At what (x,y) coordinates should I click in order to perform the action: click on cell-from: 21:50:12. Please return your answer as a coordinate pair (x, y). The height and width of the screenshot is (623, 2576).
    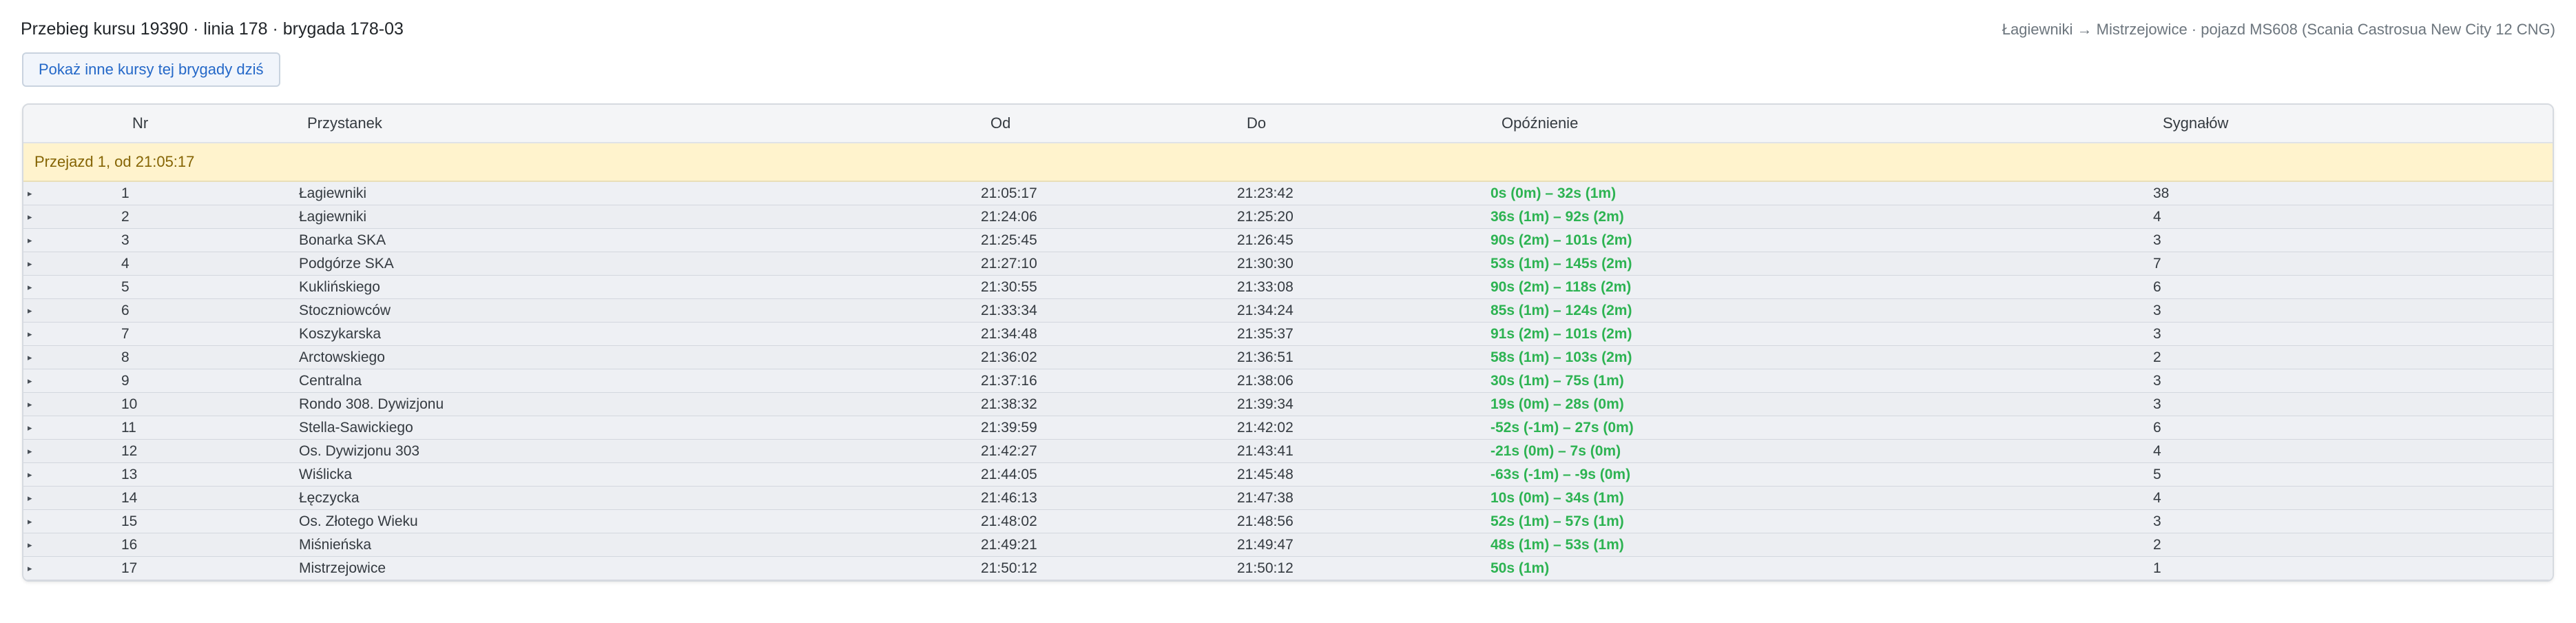
    Looking at the image, I should click on (1009, 568).